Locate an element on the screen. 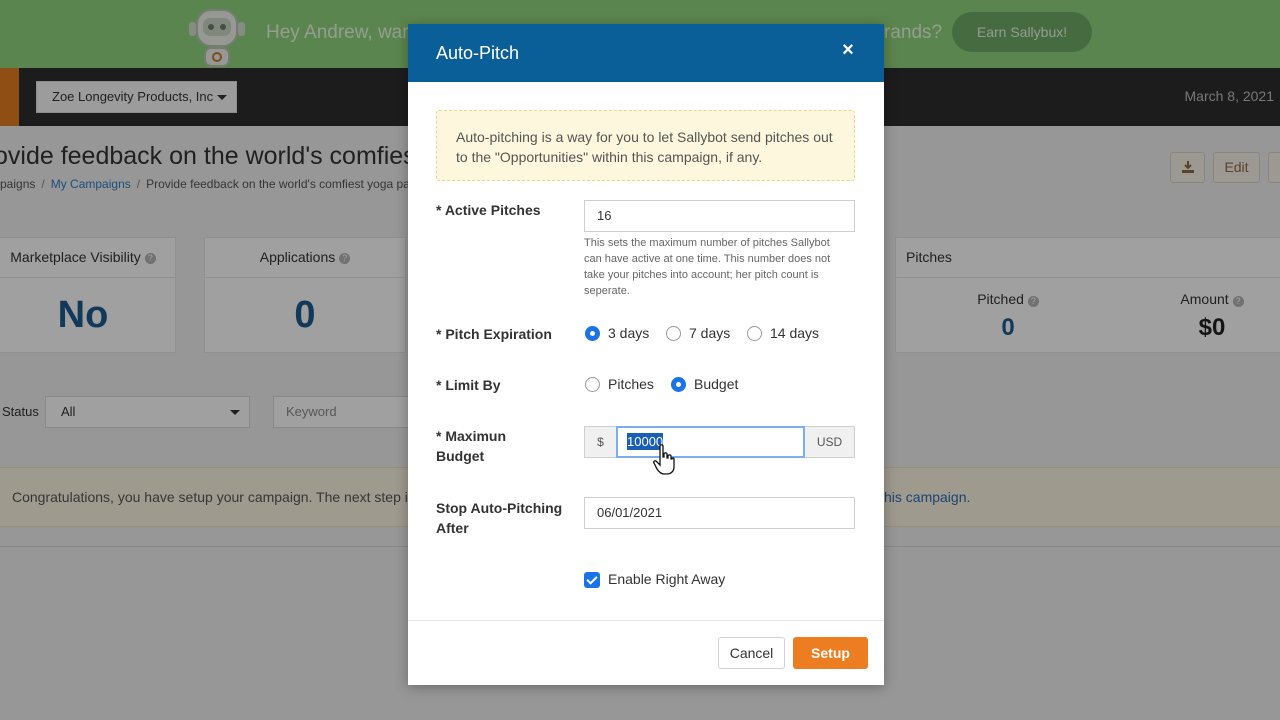  max-budget-label-line2: Budget is located at coordinates (460, 456).